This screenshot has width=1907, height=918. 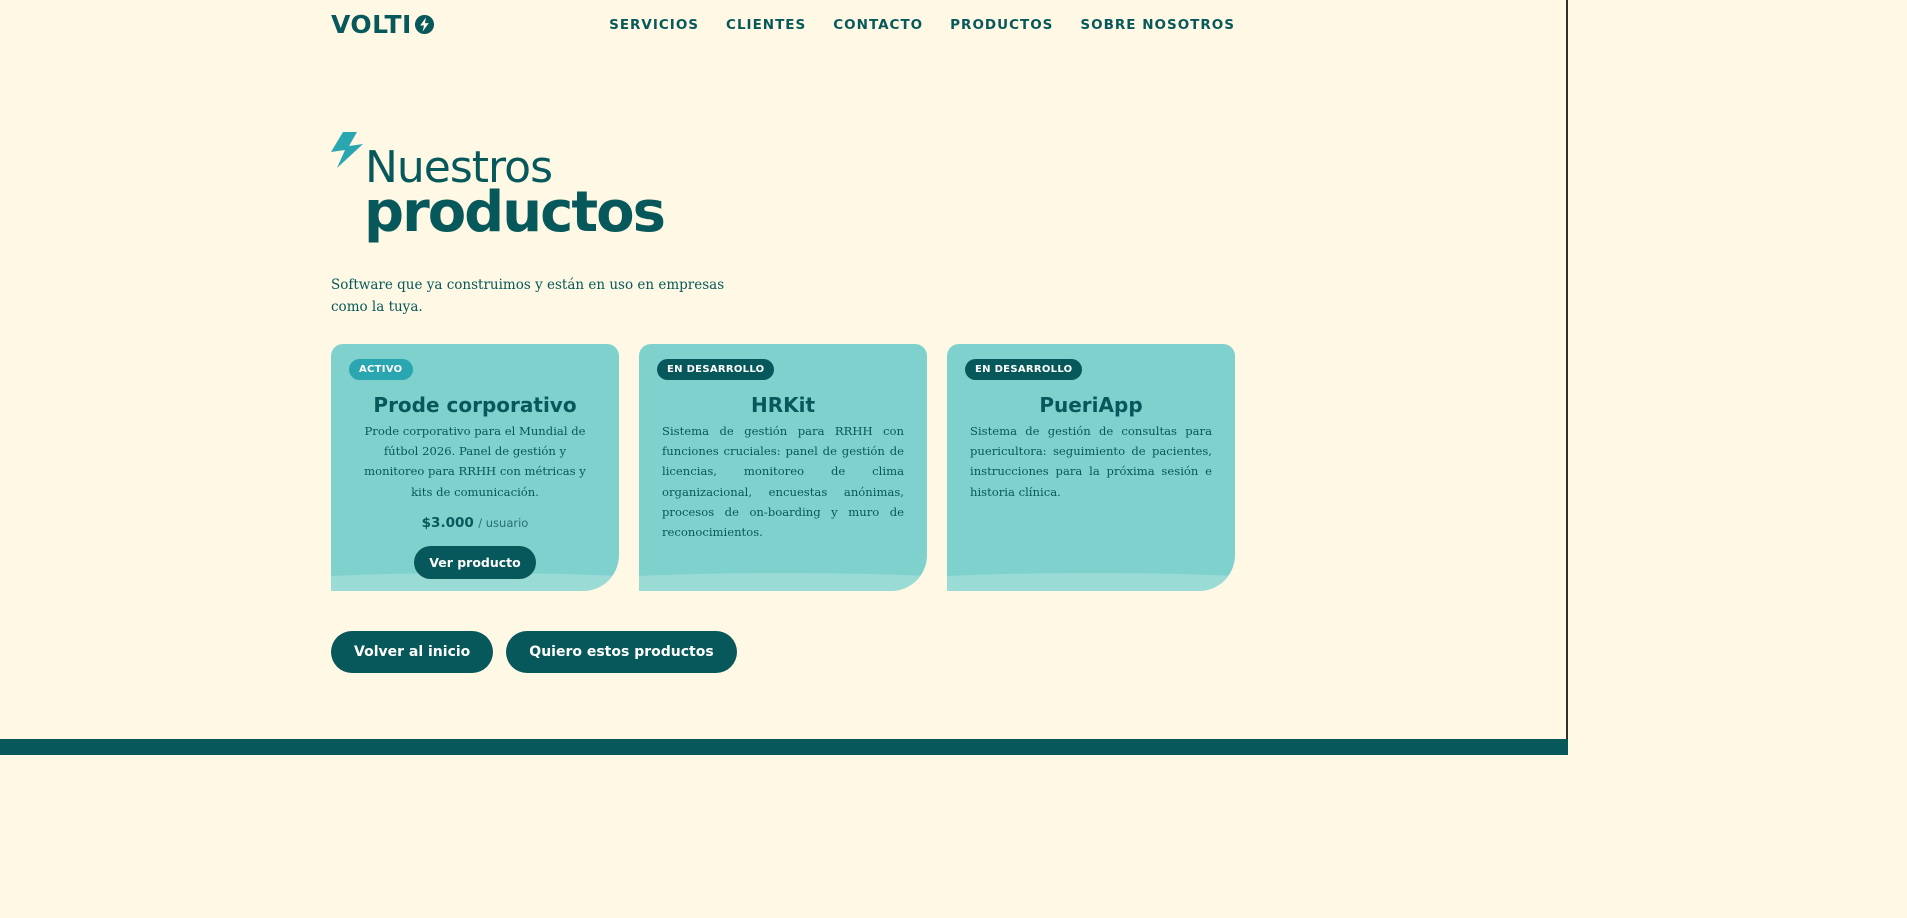 I want to click on nav-clientes: CLIENTES, so click(x=766, y=25).